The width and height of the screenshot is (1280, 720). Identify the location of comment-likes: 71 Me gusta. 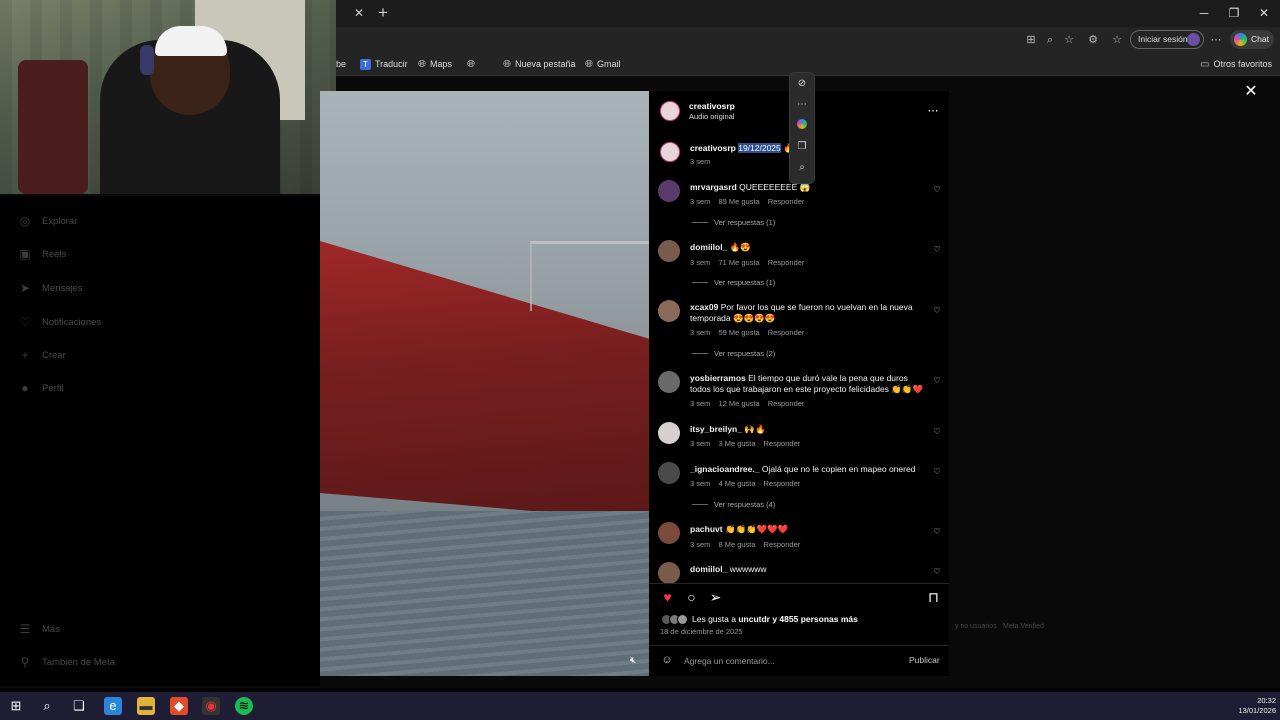
(738, 262).